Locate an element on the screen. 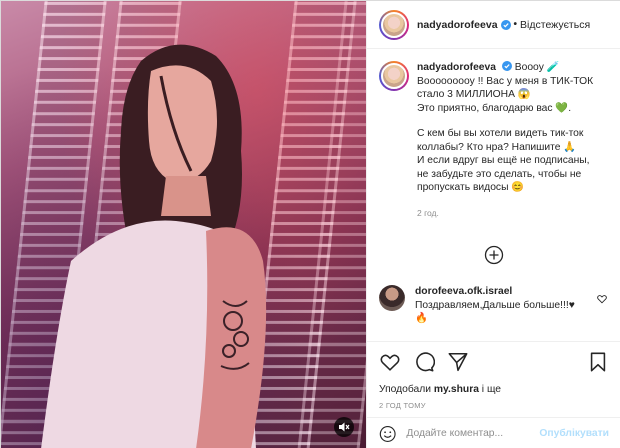 This screenshot has width=620, height=448. likes-prefix: Уподобали is located at coordinates (406, 389).